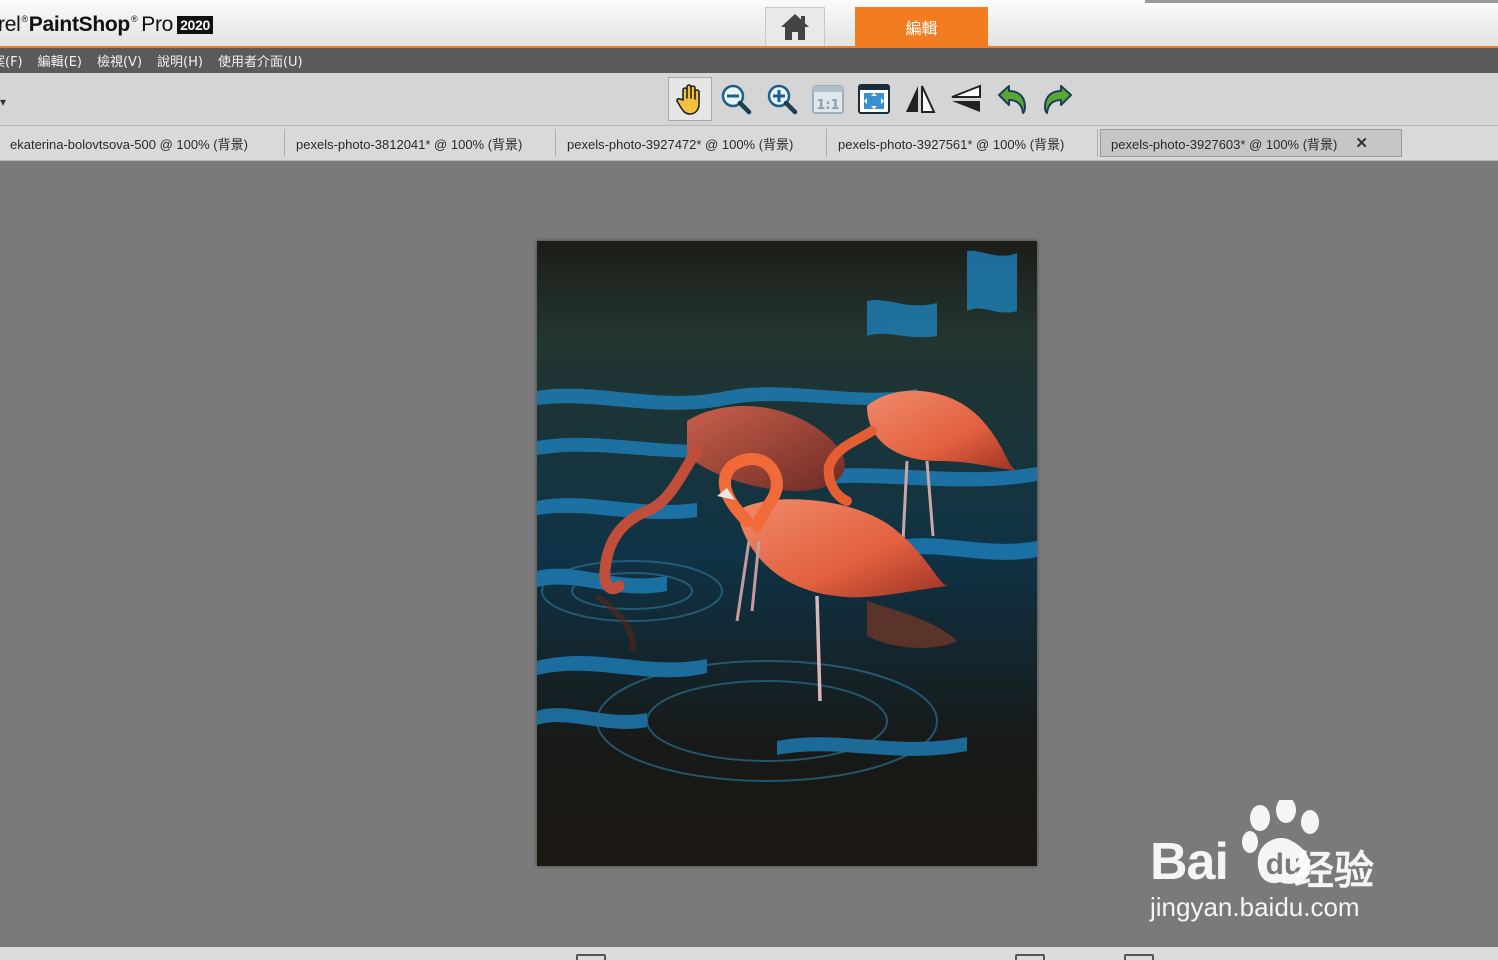 Image resolution: width=1498 pixels, height=960 pixels. What do you see at coordinates (24, 19) in the screenshot?
I see `registered-mark: ®` at bounding box center [24, 19].